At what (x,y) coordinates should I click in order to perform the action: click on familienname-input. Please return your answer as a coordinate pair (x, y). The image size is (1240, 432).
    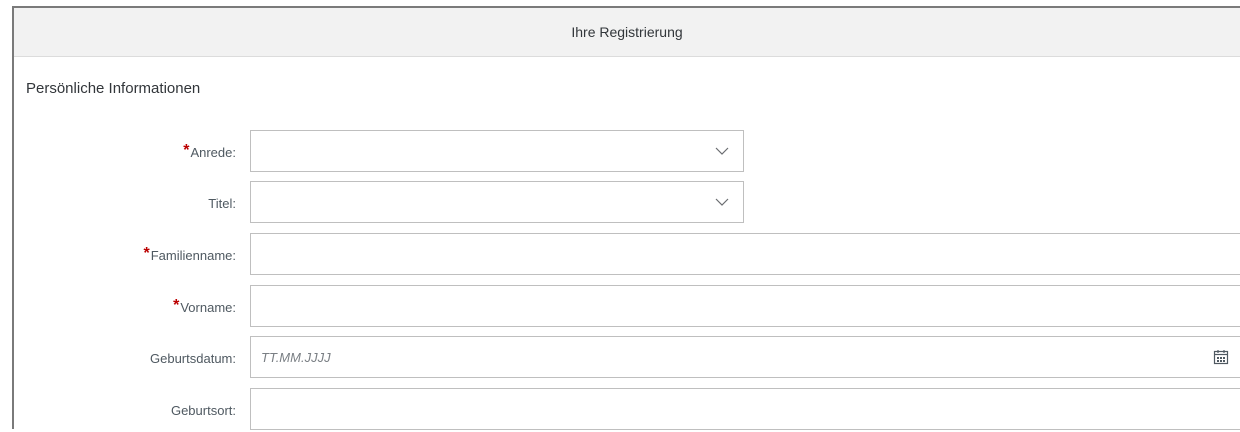
    Looking at the image, I should click on (745, 254).